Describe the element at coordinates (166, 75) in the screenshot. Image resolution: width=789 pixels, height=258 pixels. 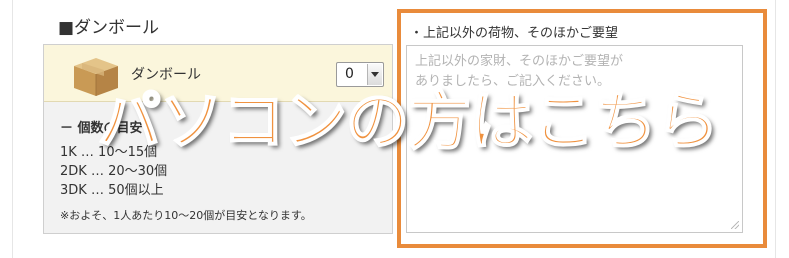
I see `item-label: ダンボール` at that location.